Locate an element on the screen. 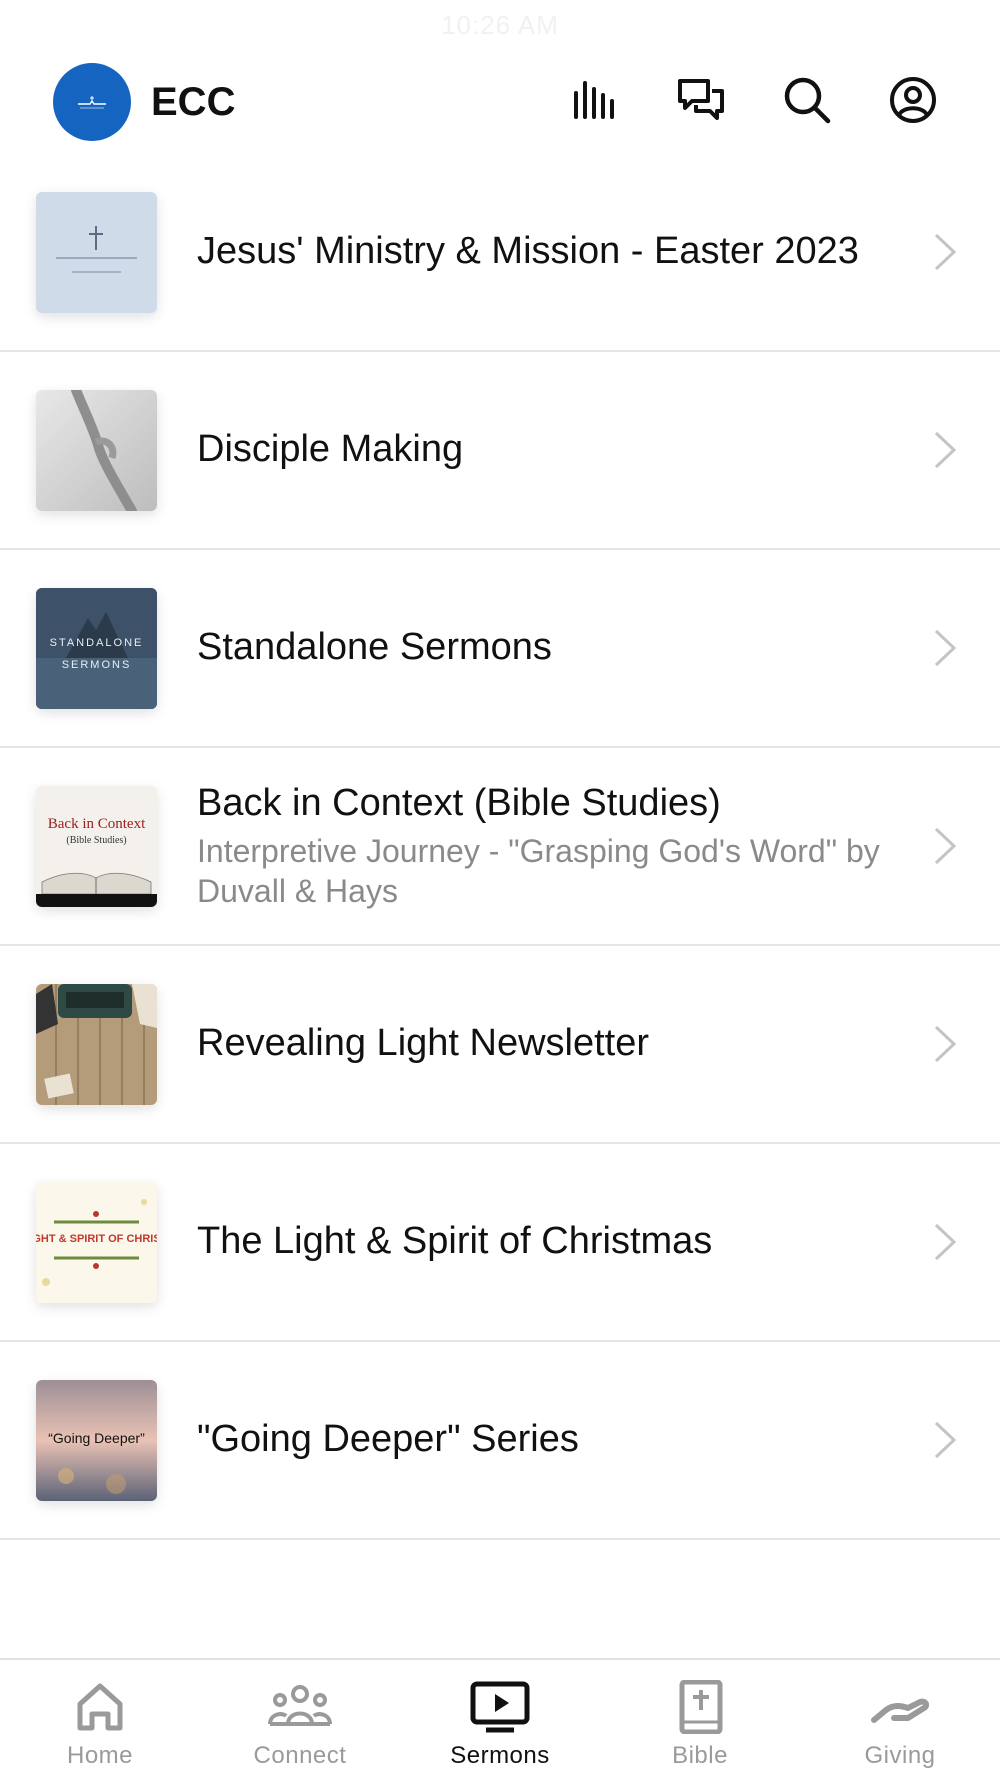 Image resolution: width=1000 pixels, height=1778 pixels. standalone-sermons-thumbnail: STANDALONE SERMONS is located at coordinates (96, 648).